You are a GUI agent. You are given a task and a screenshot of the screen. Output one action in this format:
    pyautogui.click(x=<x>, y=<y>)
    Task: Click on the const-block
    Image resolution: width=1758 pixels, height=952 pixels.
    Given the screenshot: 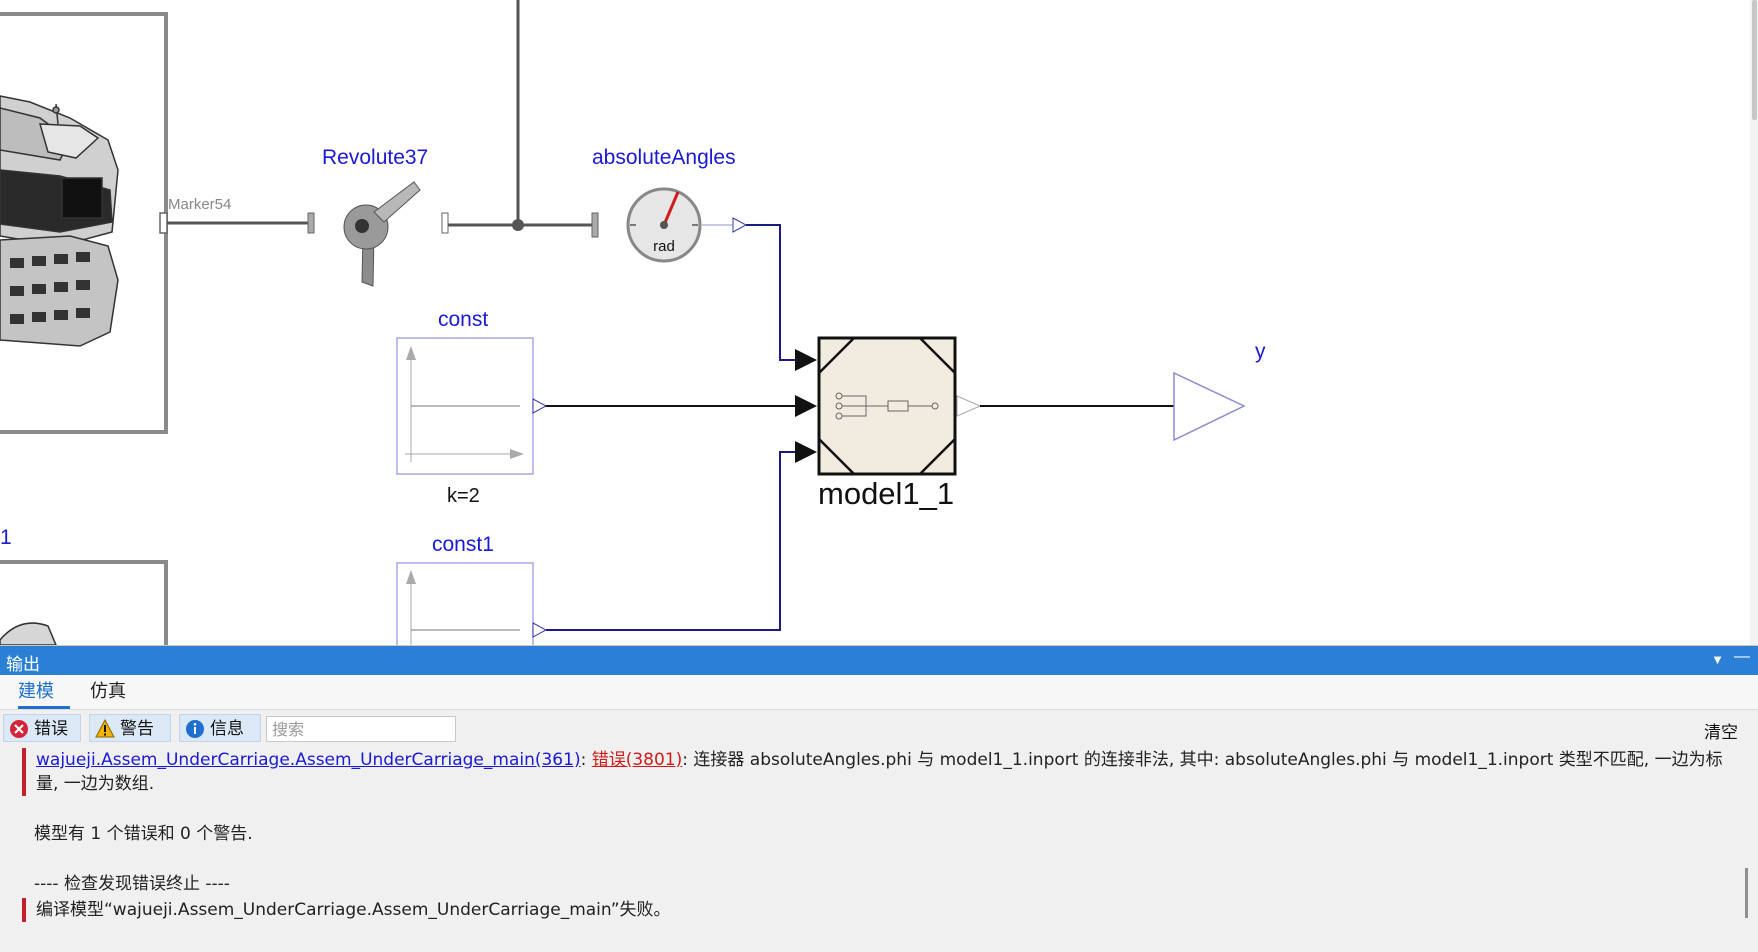 What is the action you would take?
    pyautogui.click(x=472, y=406)
    